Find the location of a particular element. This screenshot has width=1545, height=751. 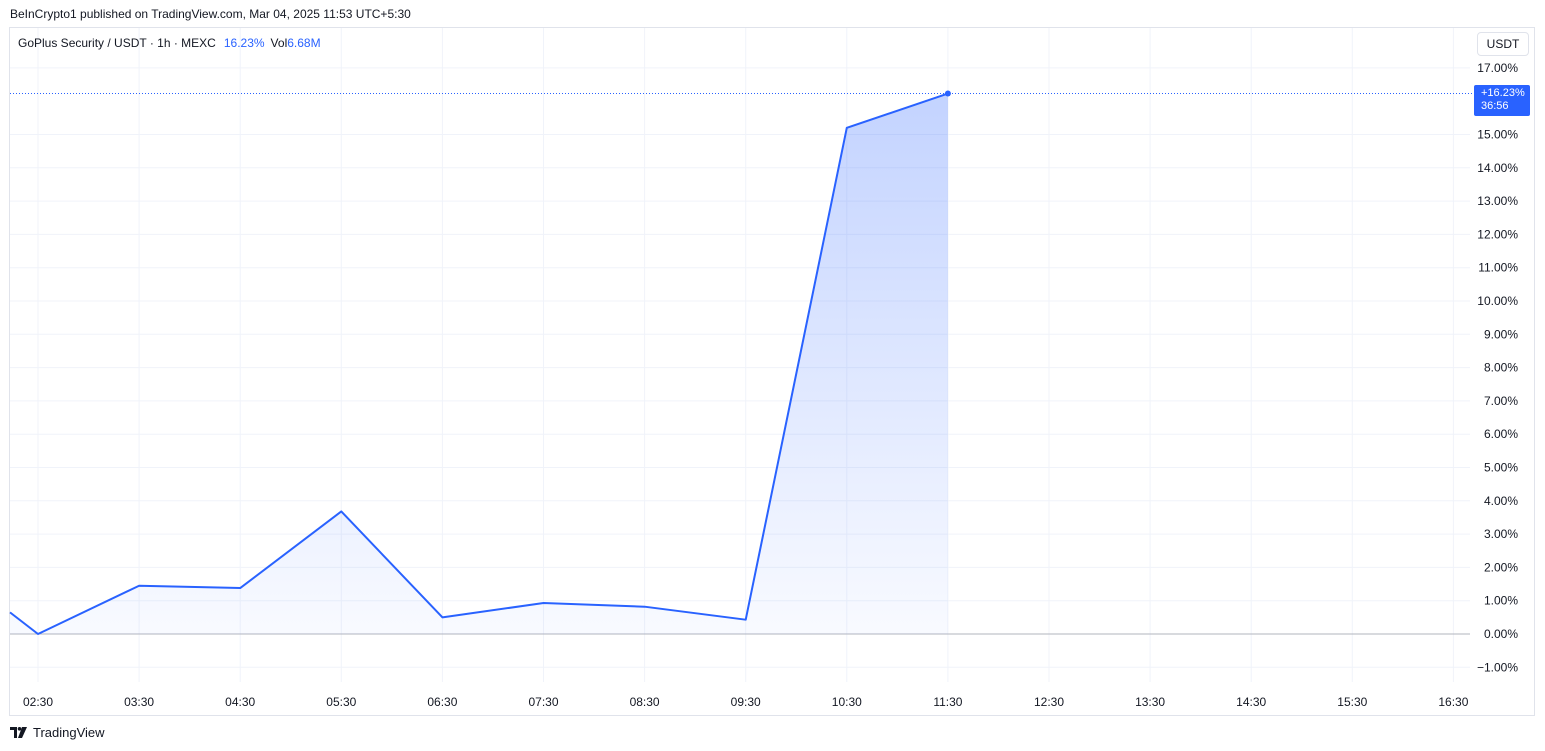

y-tick-label: 0.00% is located at coordinates (1501, 634).